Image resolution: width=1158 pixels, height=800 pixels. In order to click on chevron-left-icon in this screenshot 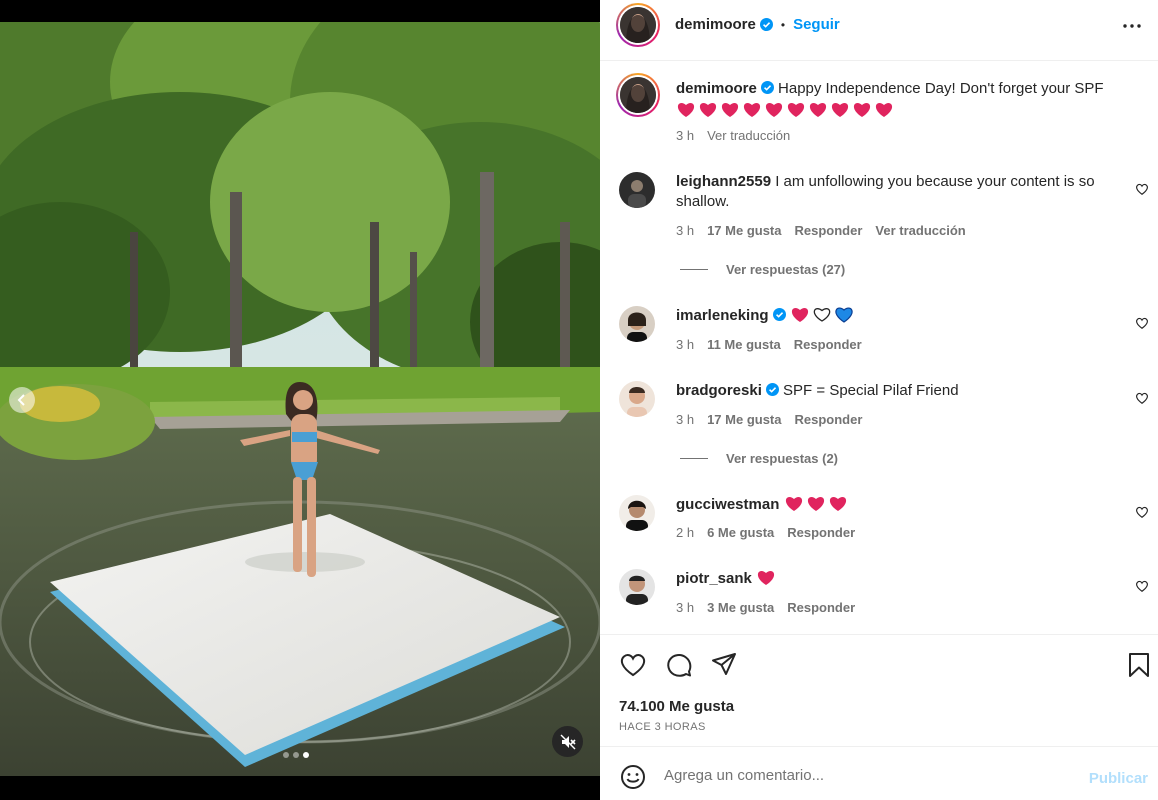, I will do `click(21, 400)`.